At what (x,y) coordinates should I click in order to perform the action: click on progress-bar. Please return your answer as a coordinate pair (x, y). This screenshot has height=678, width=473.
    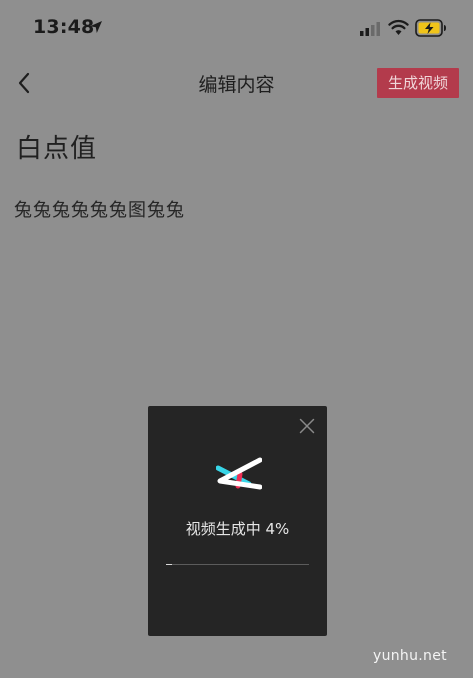
    Looking at the image, I should click on (237, 564).